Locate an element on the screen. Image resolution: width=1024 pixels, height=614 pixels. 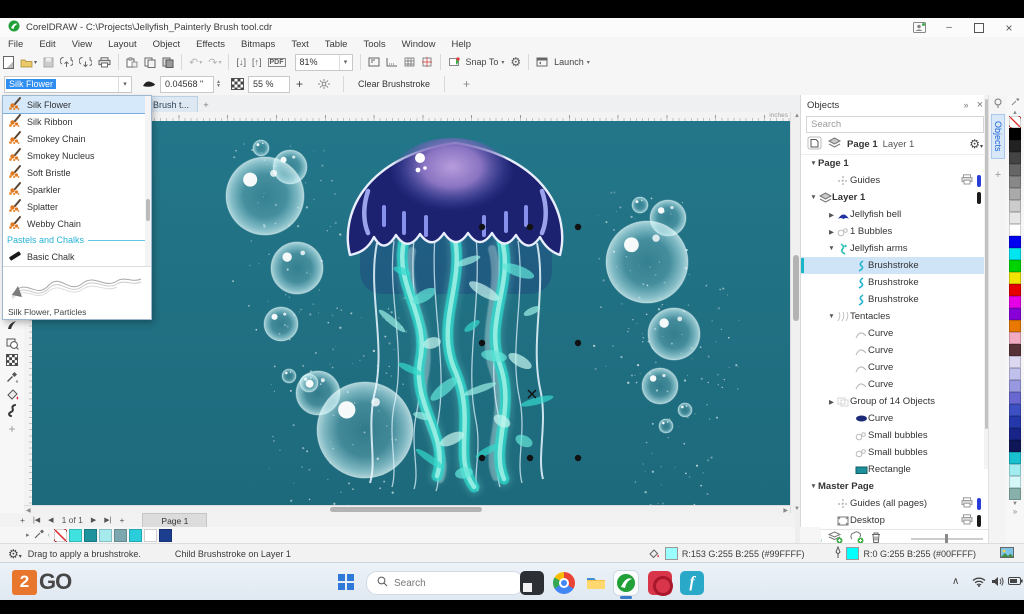
wifi-icon is located at coordinates (979, 583).